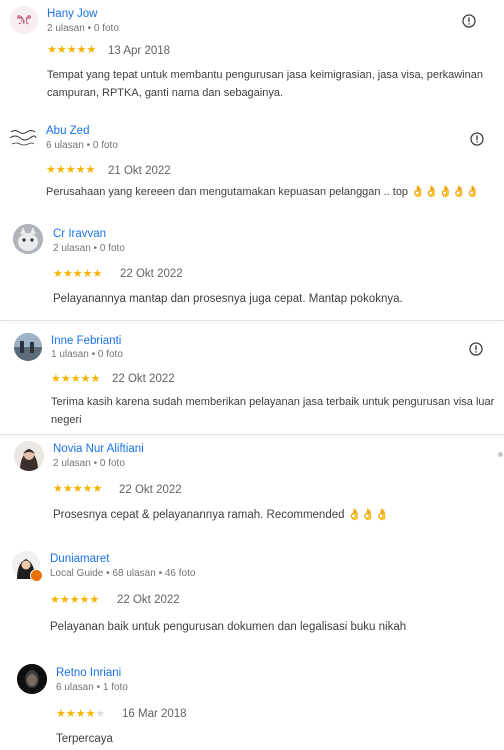 This screenshot has width=504, height=750. What do you see at coordinates (72, 14) in the screenshot?
I see `reviewer-name: Hany Jow` at bounding box center [72, 14].